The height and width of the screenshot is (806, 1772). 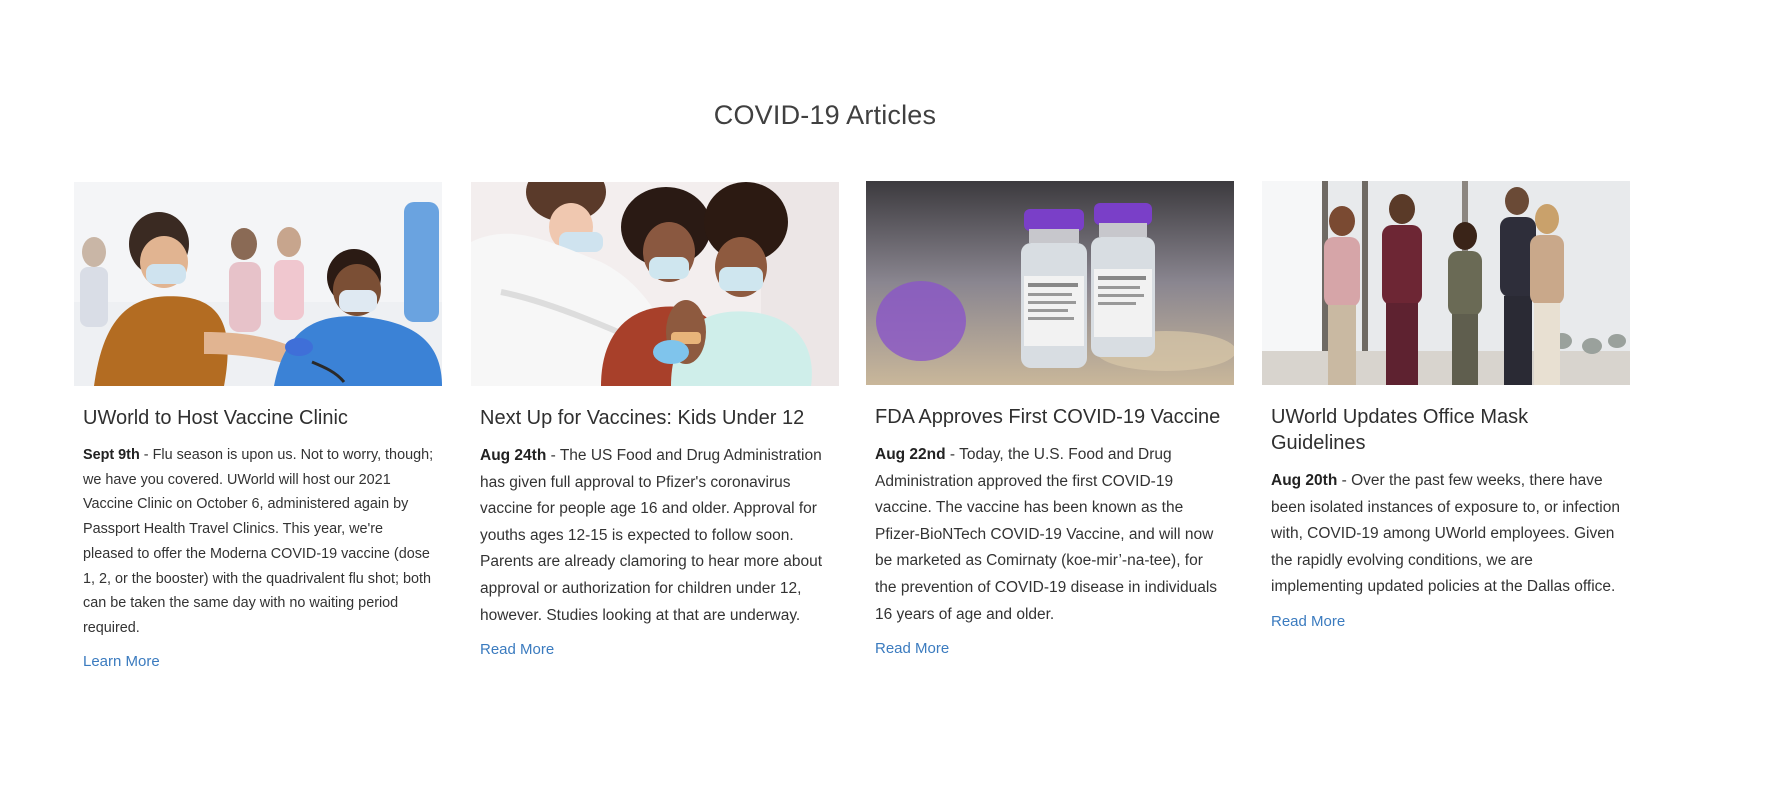 I want to click on section-title: COVID-19 Articles, so click(x=825, y=115).